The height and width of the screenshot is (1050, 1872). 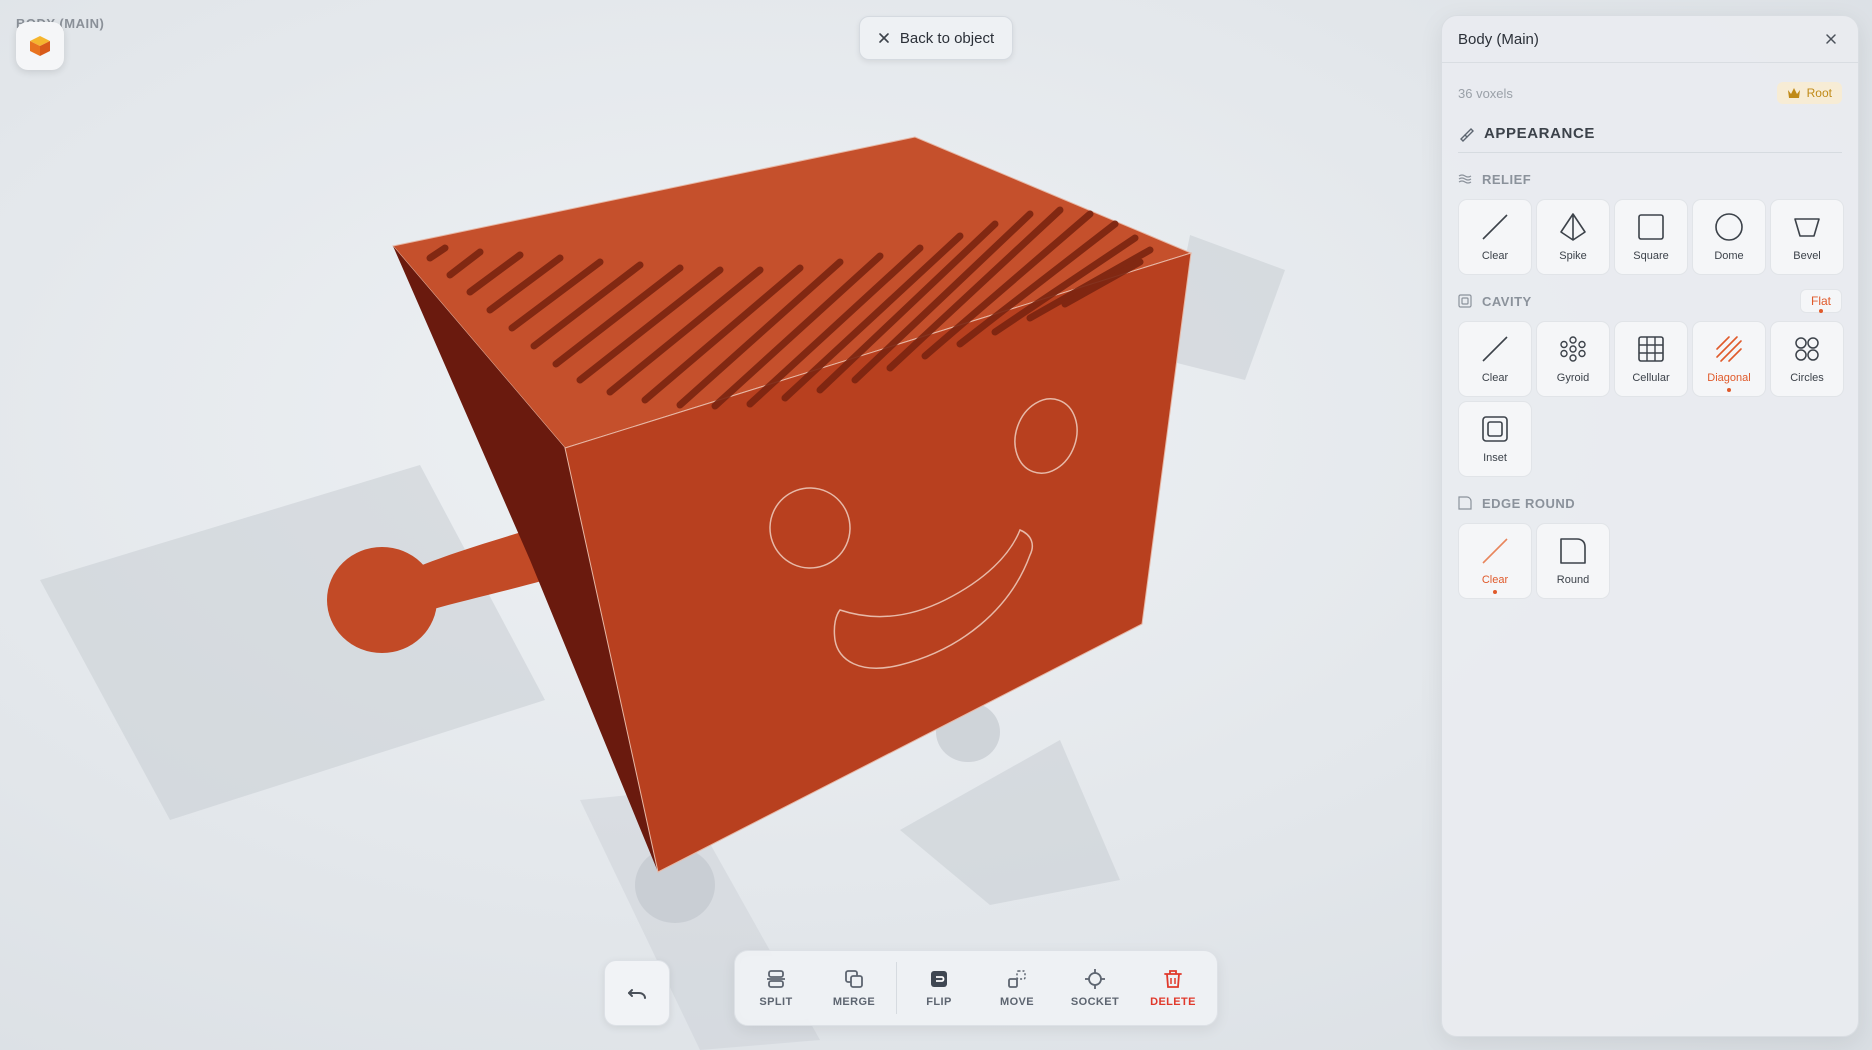 I want to click on cavity-header: CAVITY Flat, so click(x=1650, y=301).